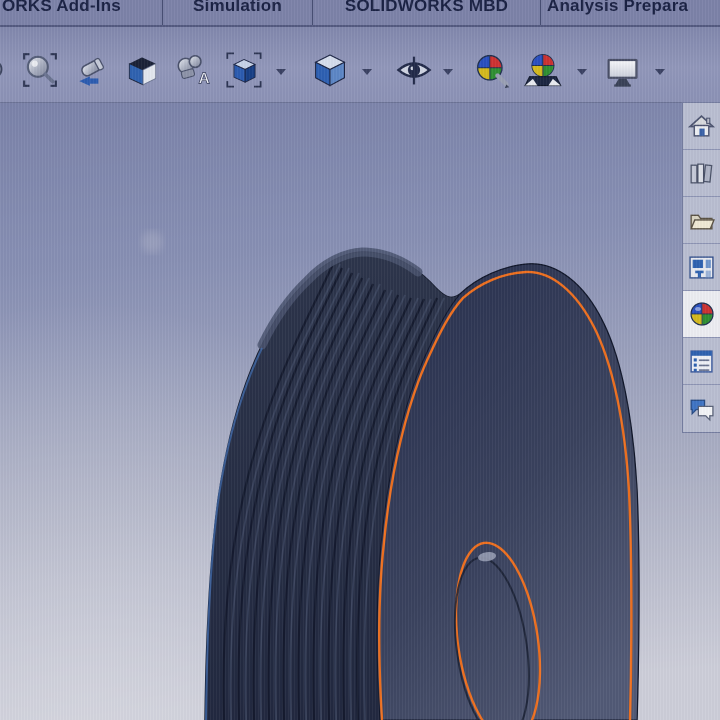 The height and width of the screenshot is (720, 720). I want to click on heads-up-toolbar: A, so click(360, 64).